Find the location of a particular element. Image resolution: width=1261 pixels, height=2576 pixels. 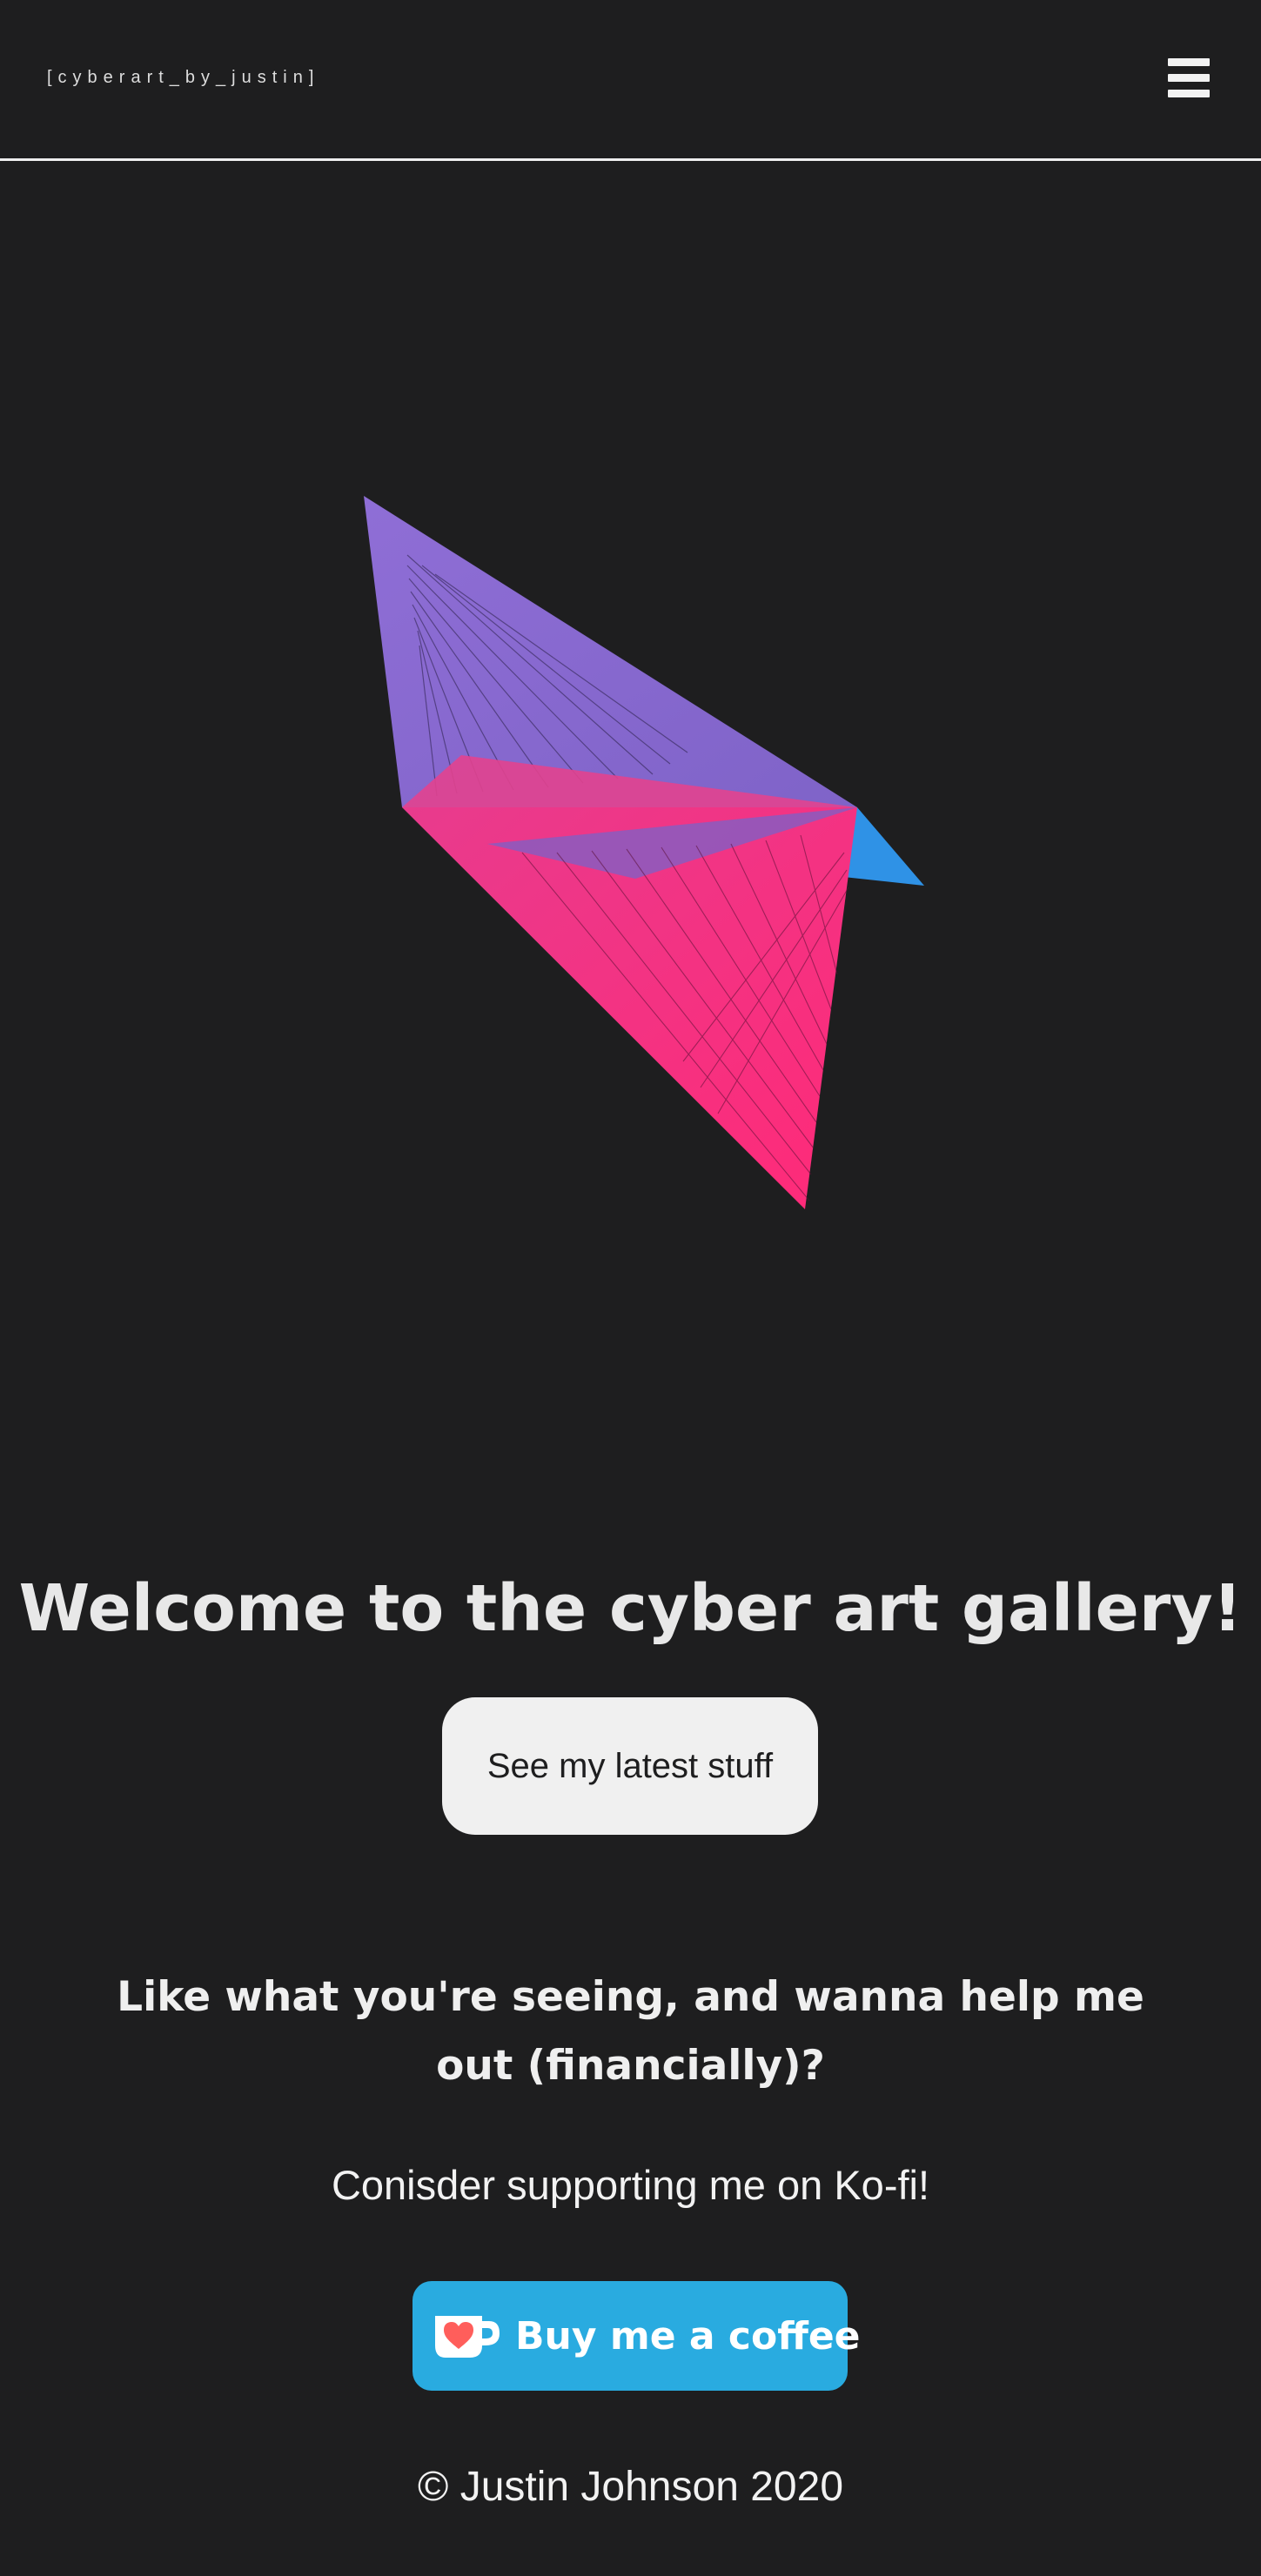

geometric-triangle-artwork is located at coordinates (644, 852).